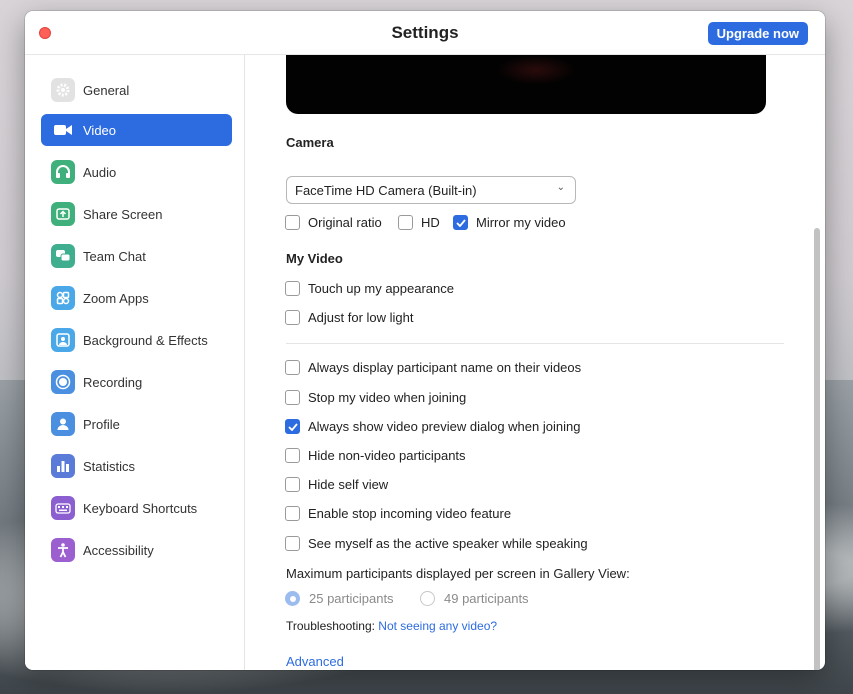 This screenshot has height=694, width=853. Describe the element at coordinates (101, 424) in the screenshot. I see `sidebar-item-label: Profile` at that location.